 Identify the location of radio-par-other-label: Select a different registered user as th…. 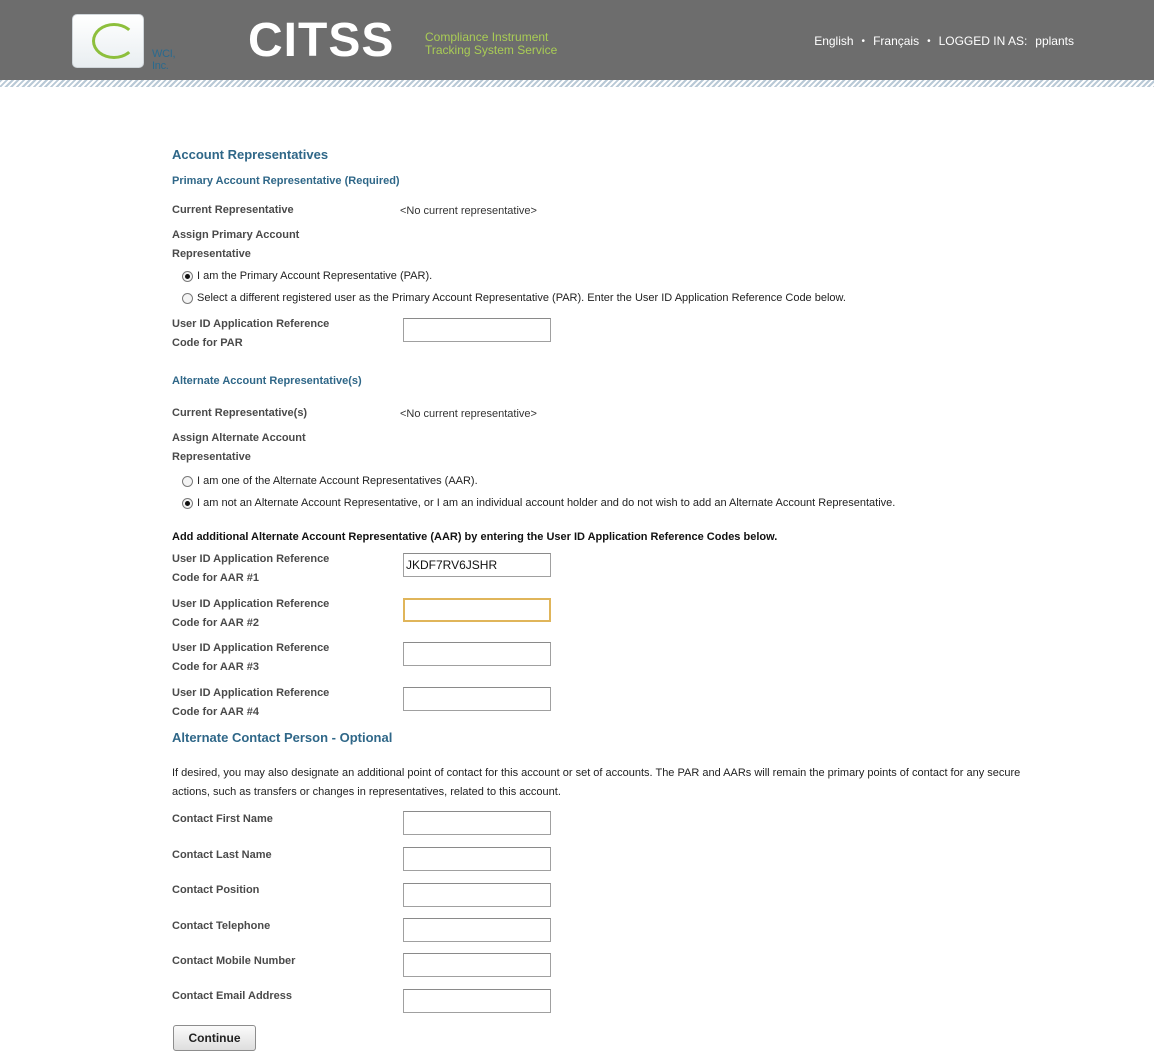
(521, 298).